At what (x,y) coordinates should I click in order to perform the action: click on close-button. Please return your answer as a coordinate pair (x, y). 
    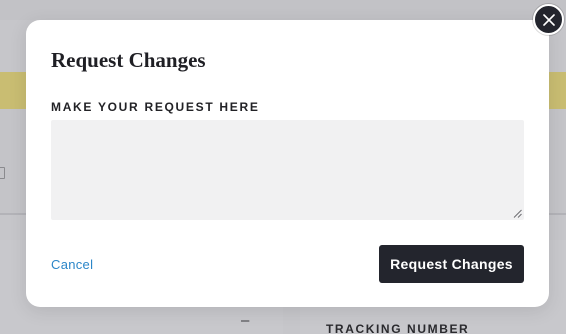
    Looking at the image, I should click on (548, 19).